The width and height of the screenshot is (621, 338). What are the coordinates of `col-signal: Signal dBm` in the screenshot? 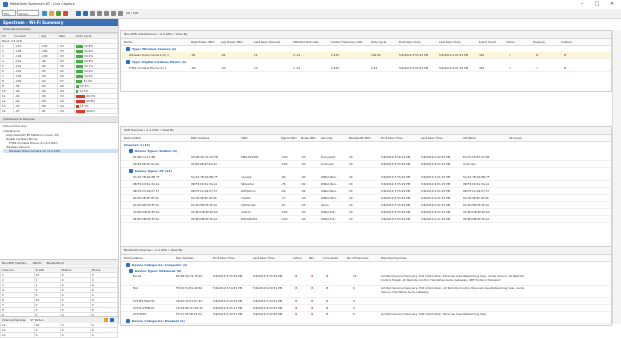 It's located at (289, 138).